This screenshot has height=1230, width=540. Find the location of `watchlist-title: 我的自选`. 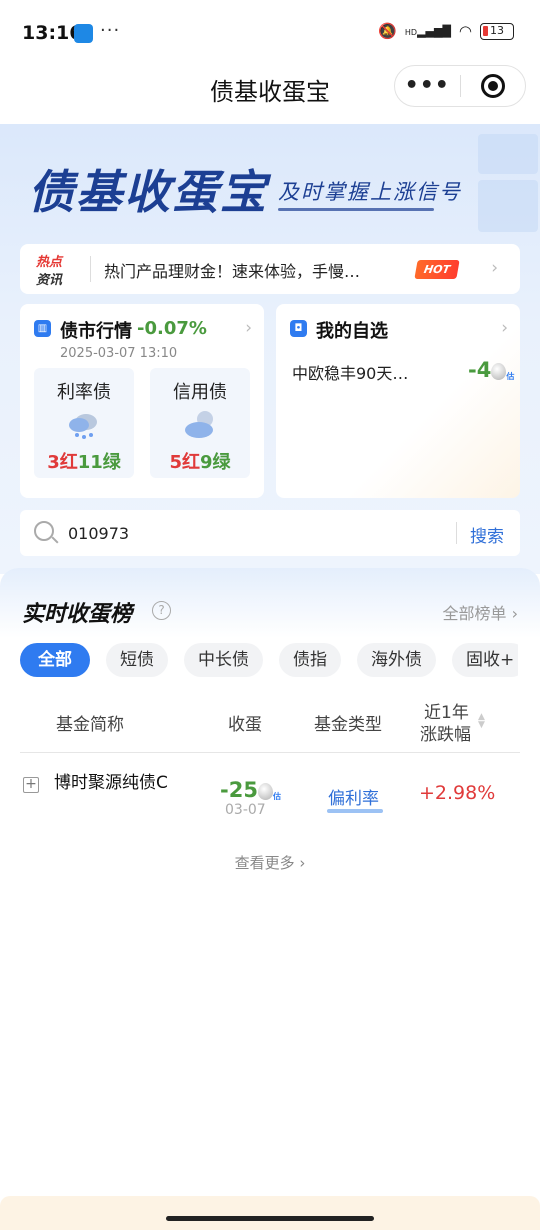

watchlist-title: 我的自选 is located at coordinates (352, 331).